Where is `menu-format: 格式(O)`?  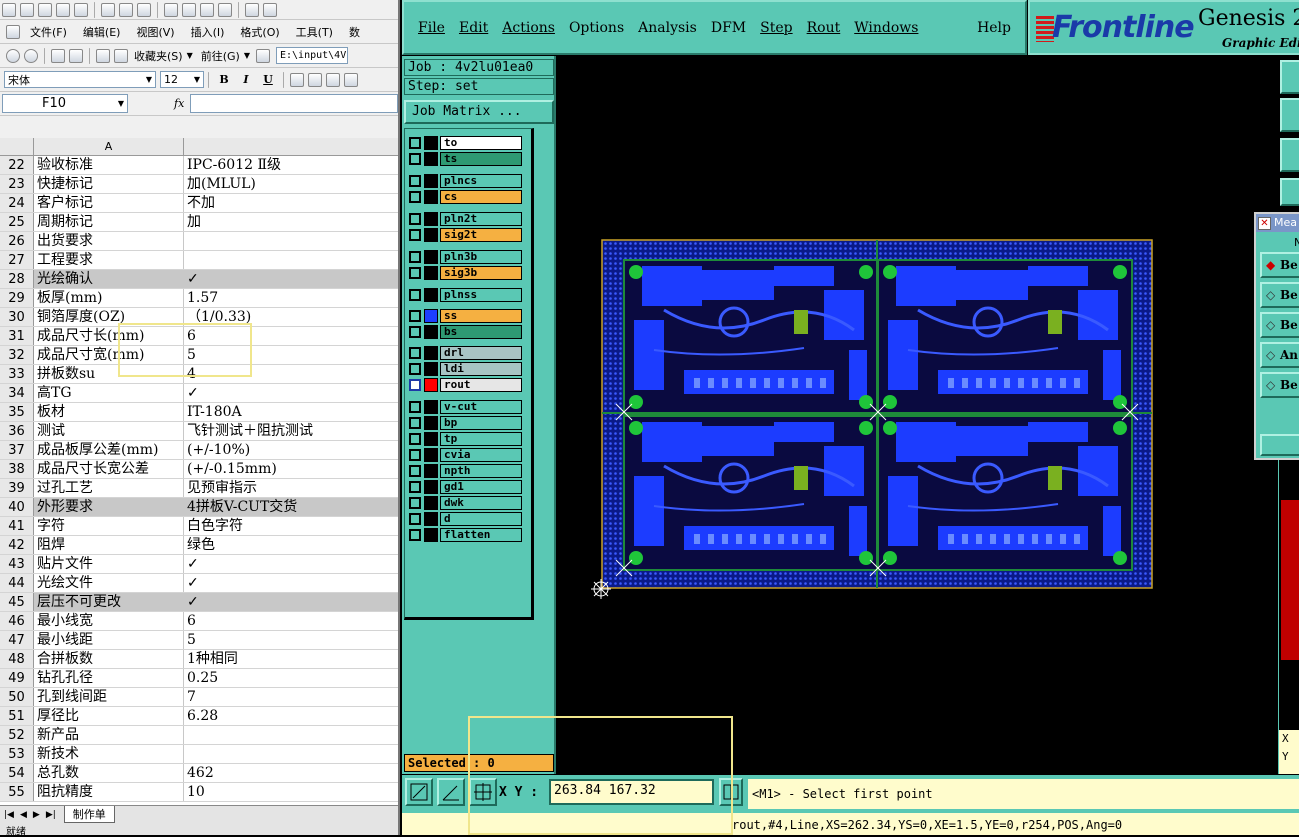 menu-format: 格式(O) is located at coordinates (259, 32).